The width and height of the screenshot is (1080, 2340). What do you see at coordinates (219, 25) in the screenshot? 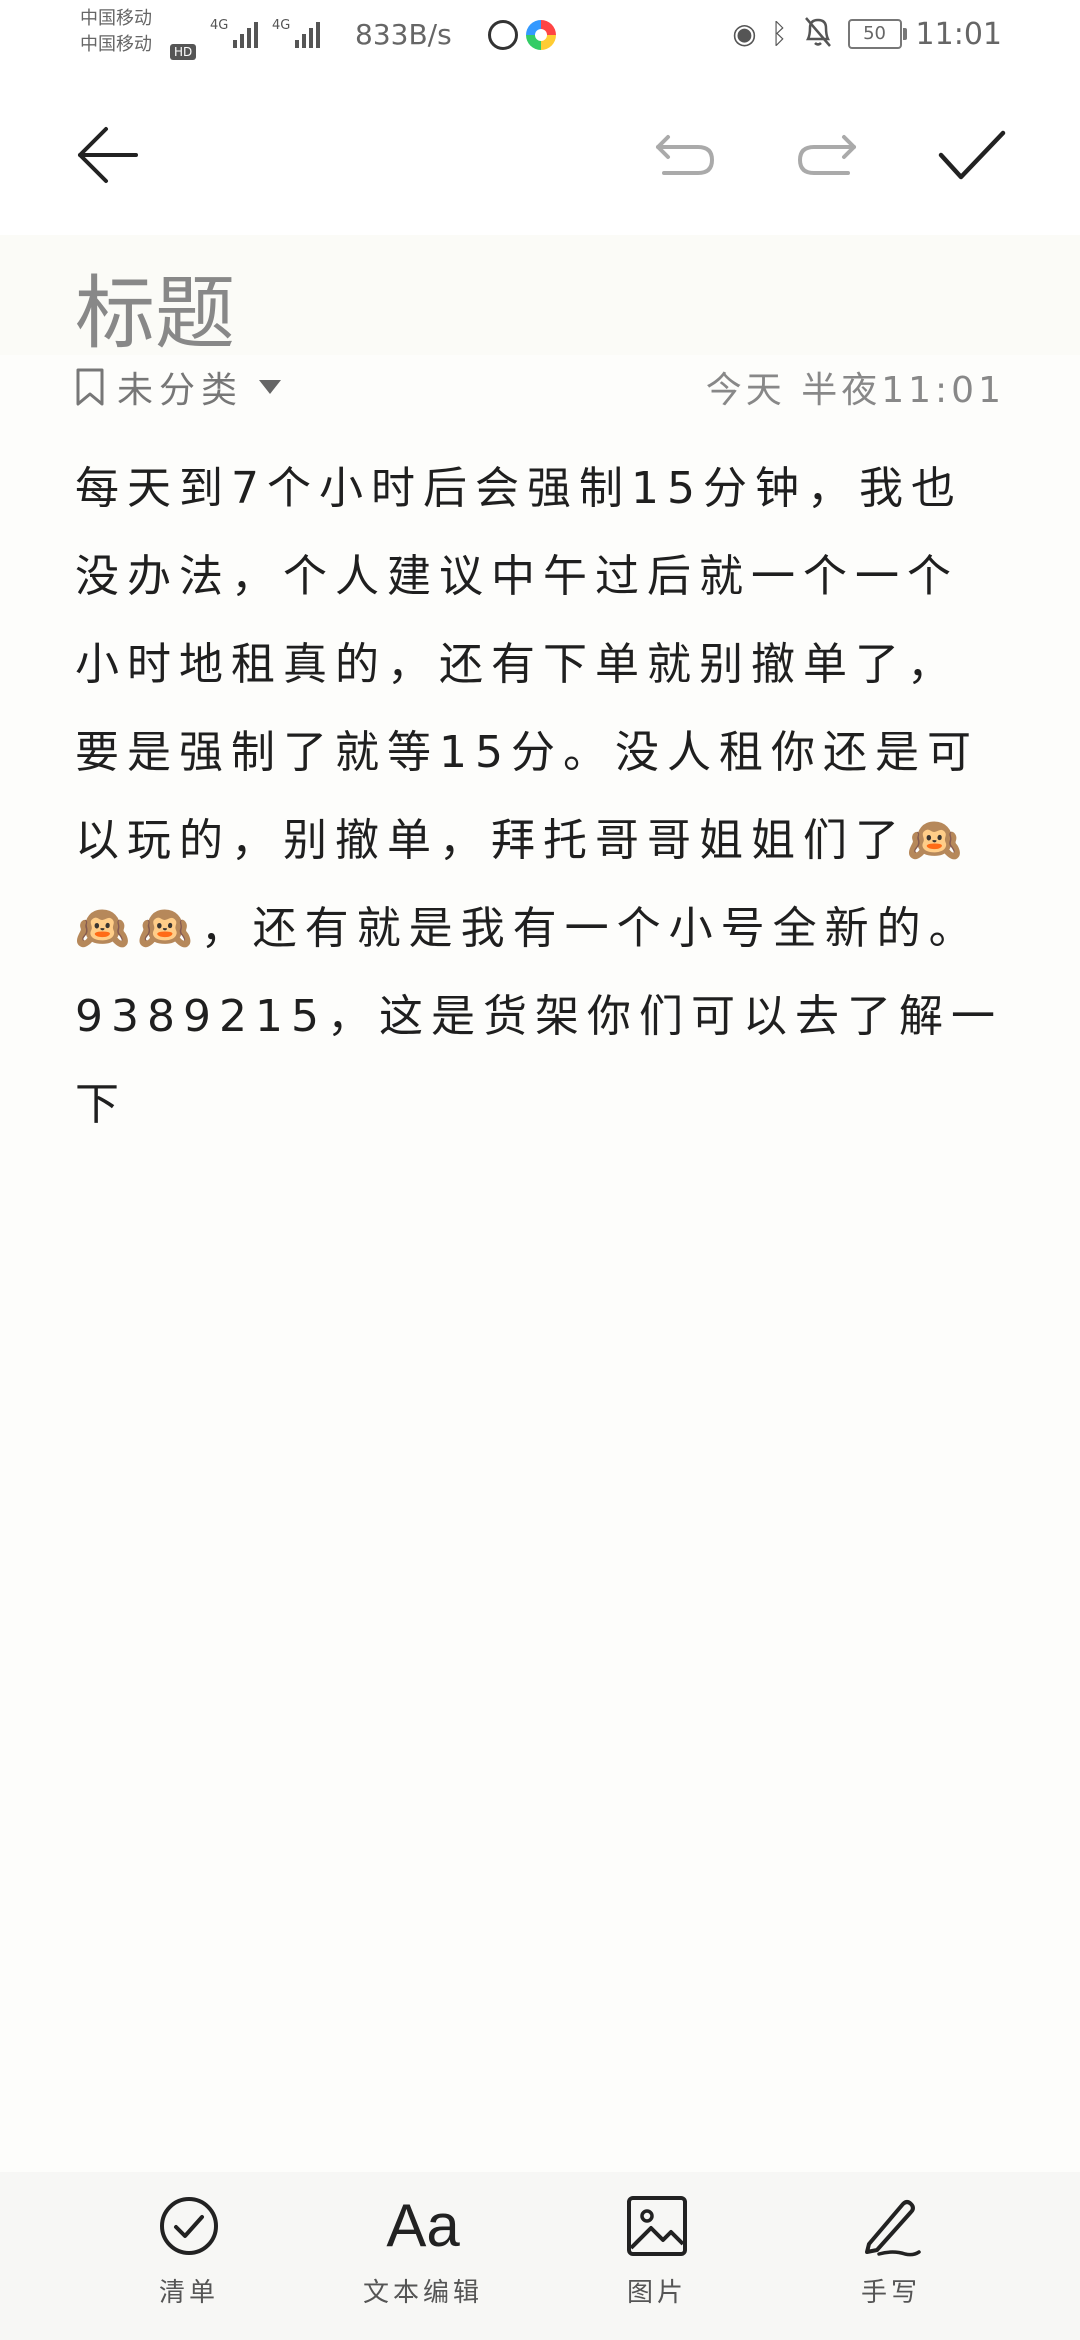
I see `network-type-1: 4G` at bounding box center [219, 25].